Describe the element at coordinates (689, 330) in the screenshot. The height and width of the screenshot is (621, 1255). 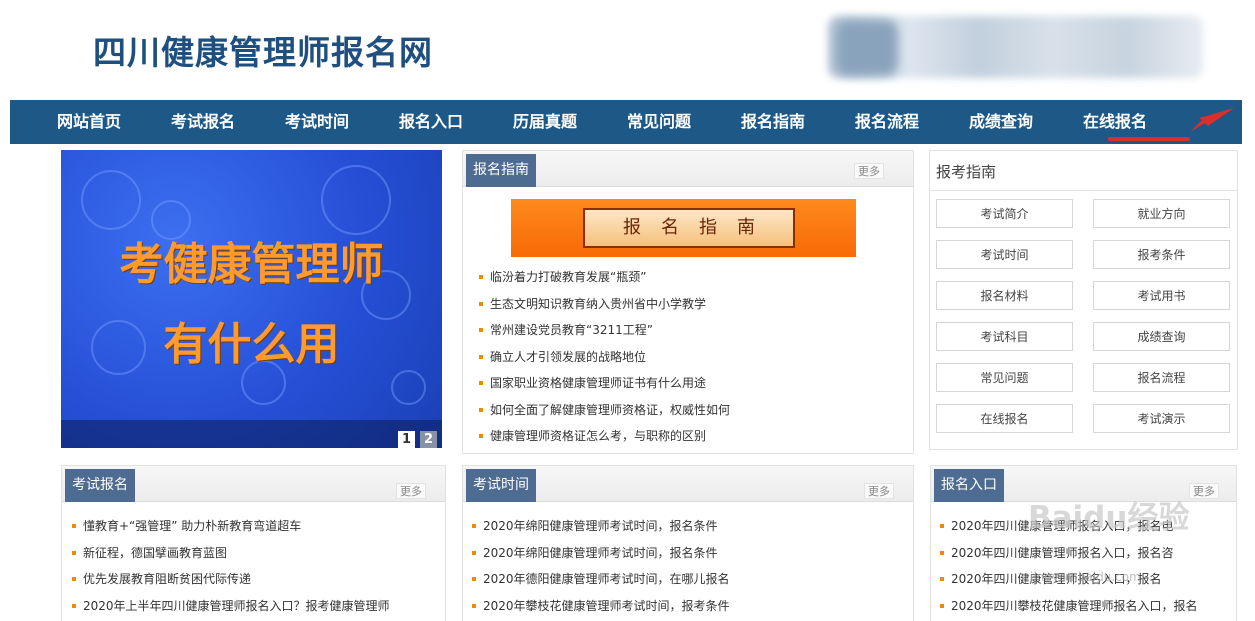
I see `list-item: 常州建设党员教育“3211工程”` at that location.